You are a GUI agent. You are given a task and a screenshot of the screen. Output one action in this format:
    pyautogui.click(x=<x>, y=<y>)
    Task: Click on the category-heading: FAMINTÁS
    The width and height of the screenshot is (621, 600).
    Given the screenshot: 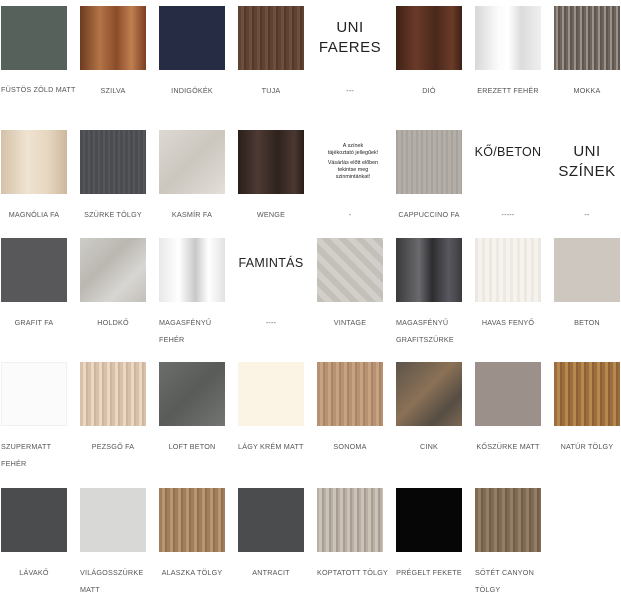 What is the action you would take?
    pyautogui.click(x=271, y=270)
    